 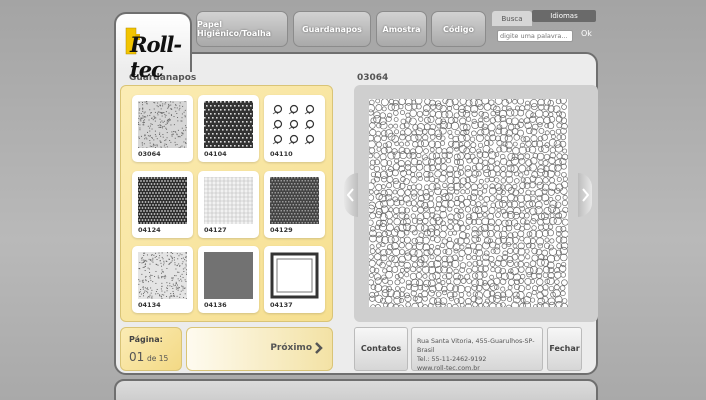 I want to click on thumbnail-code: 04124, so click(x=149, y=230).